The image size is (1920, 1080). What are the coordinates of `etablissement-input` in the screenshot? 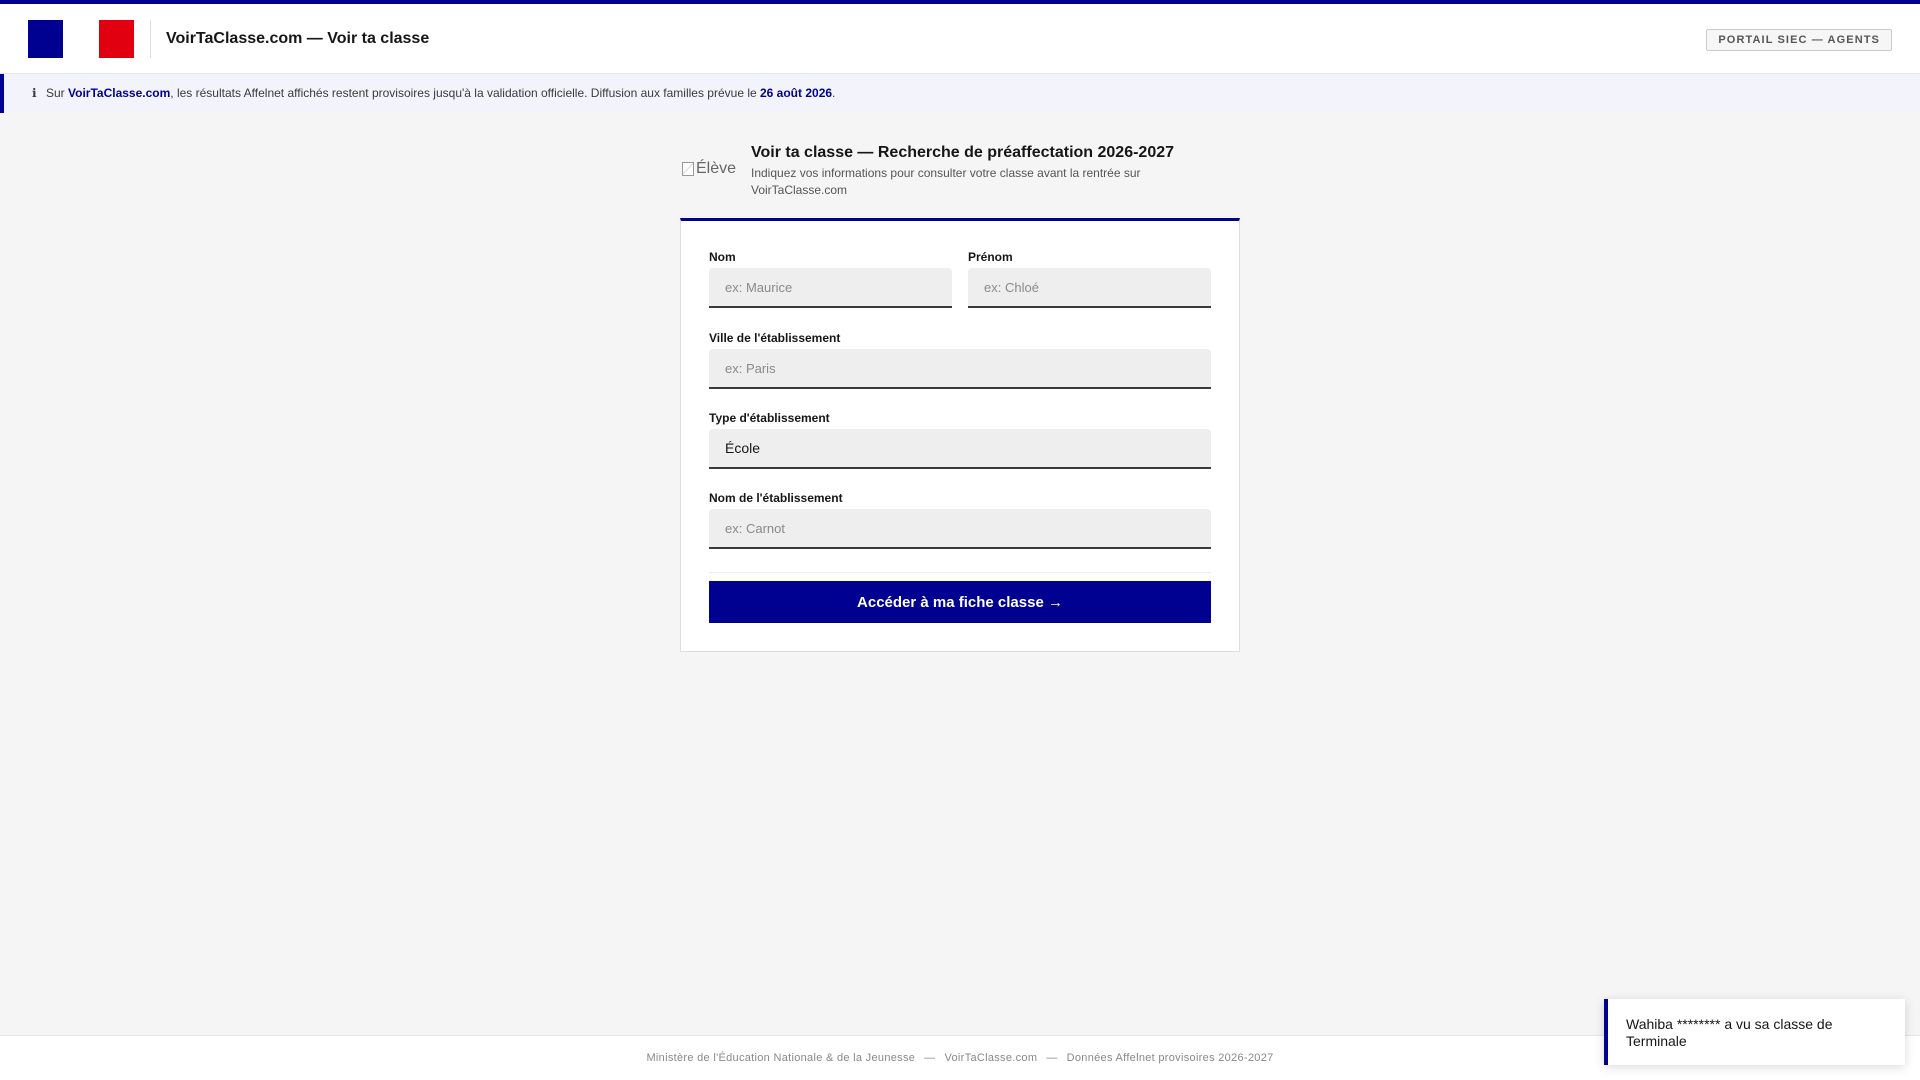 It's located at (960, 529).